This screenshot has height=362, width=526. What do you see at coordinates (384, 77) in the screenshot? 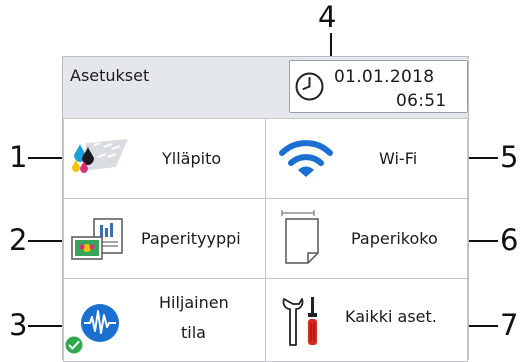
I see `date-text: 01.01.2018` at bounding box center [384, 77].